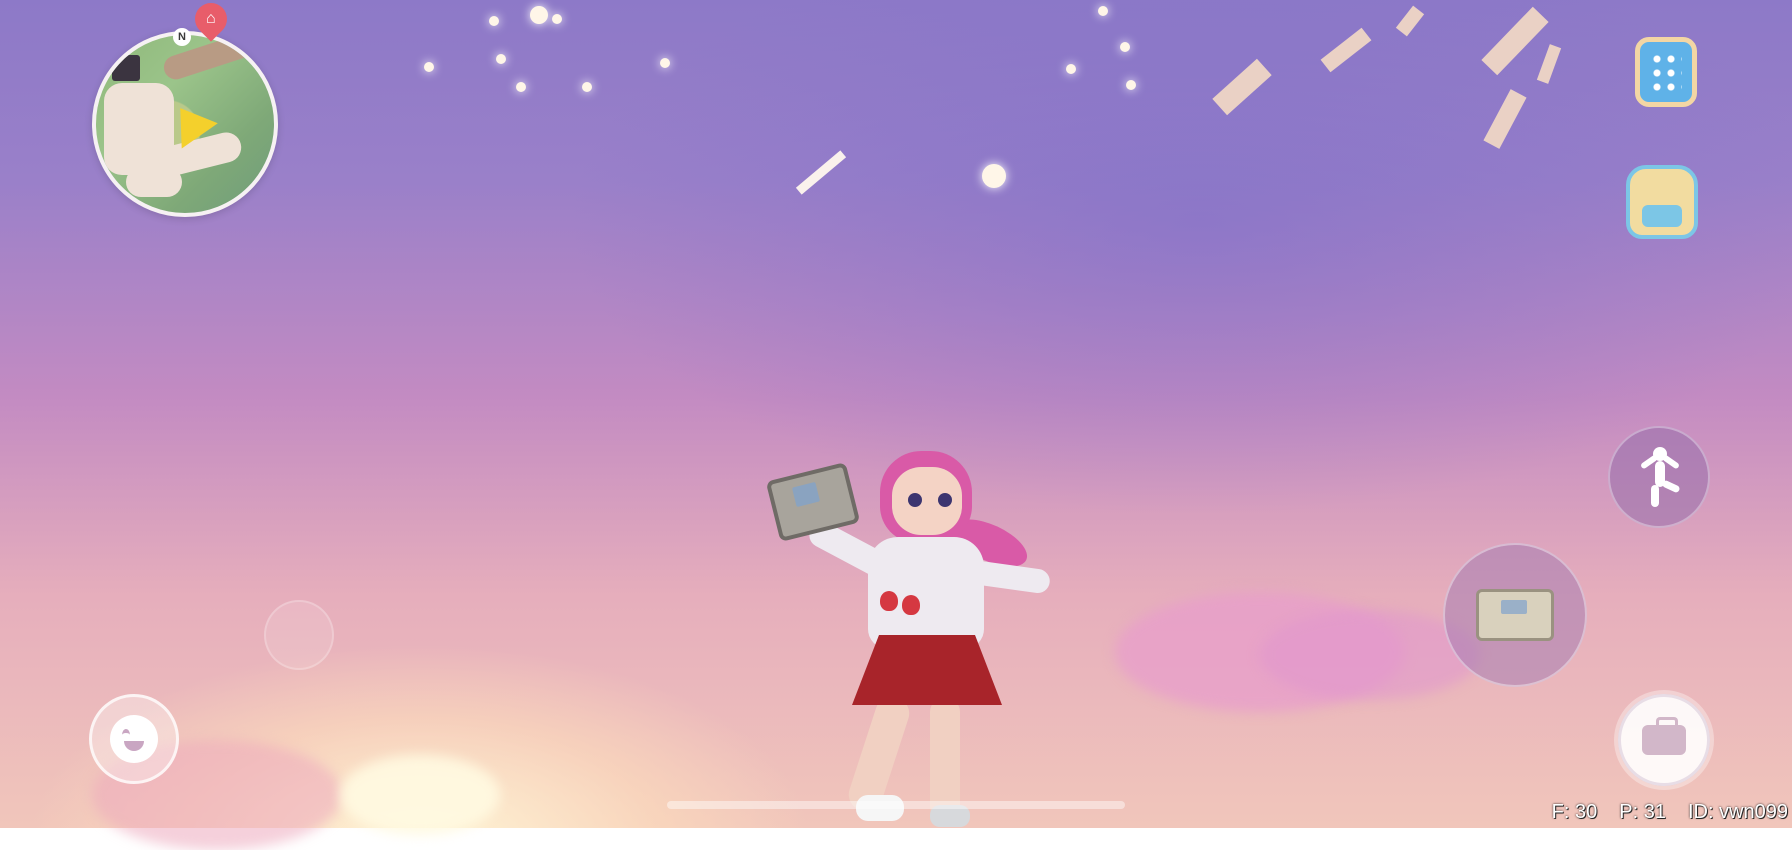 The image size is (1792, 850). Describe the element at coordinates (1666, 72) in the screenshot. I see `smartwatch-icon` at that location.